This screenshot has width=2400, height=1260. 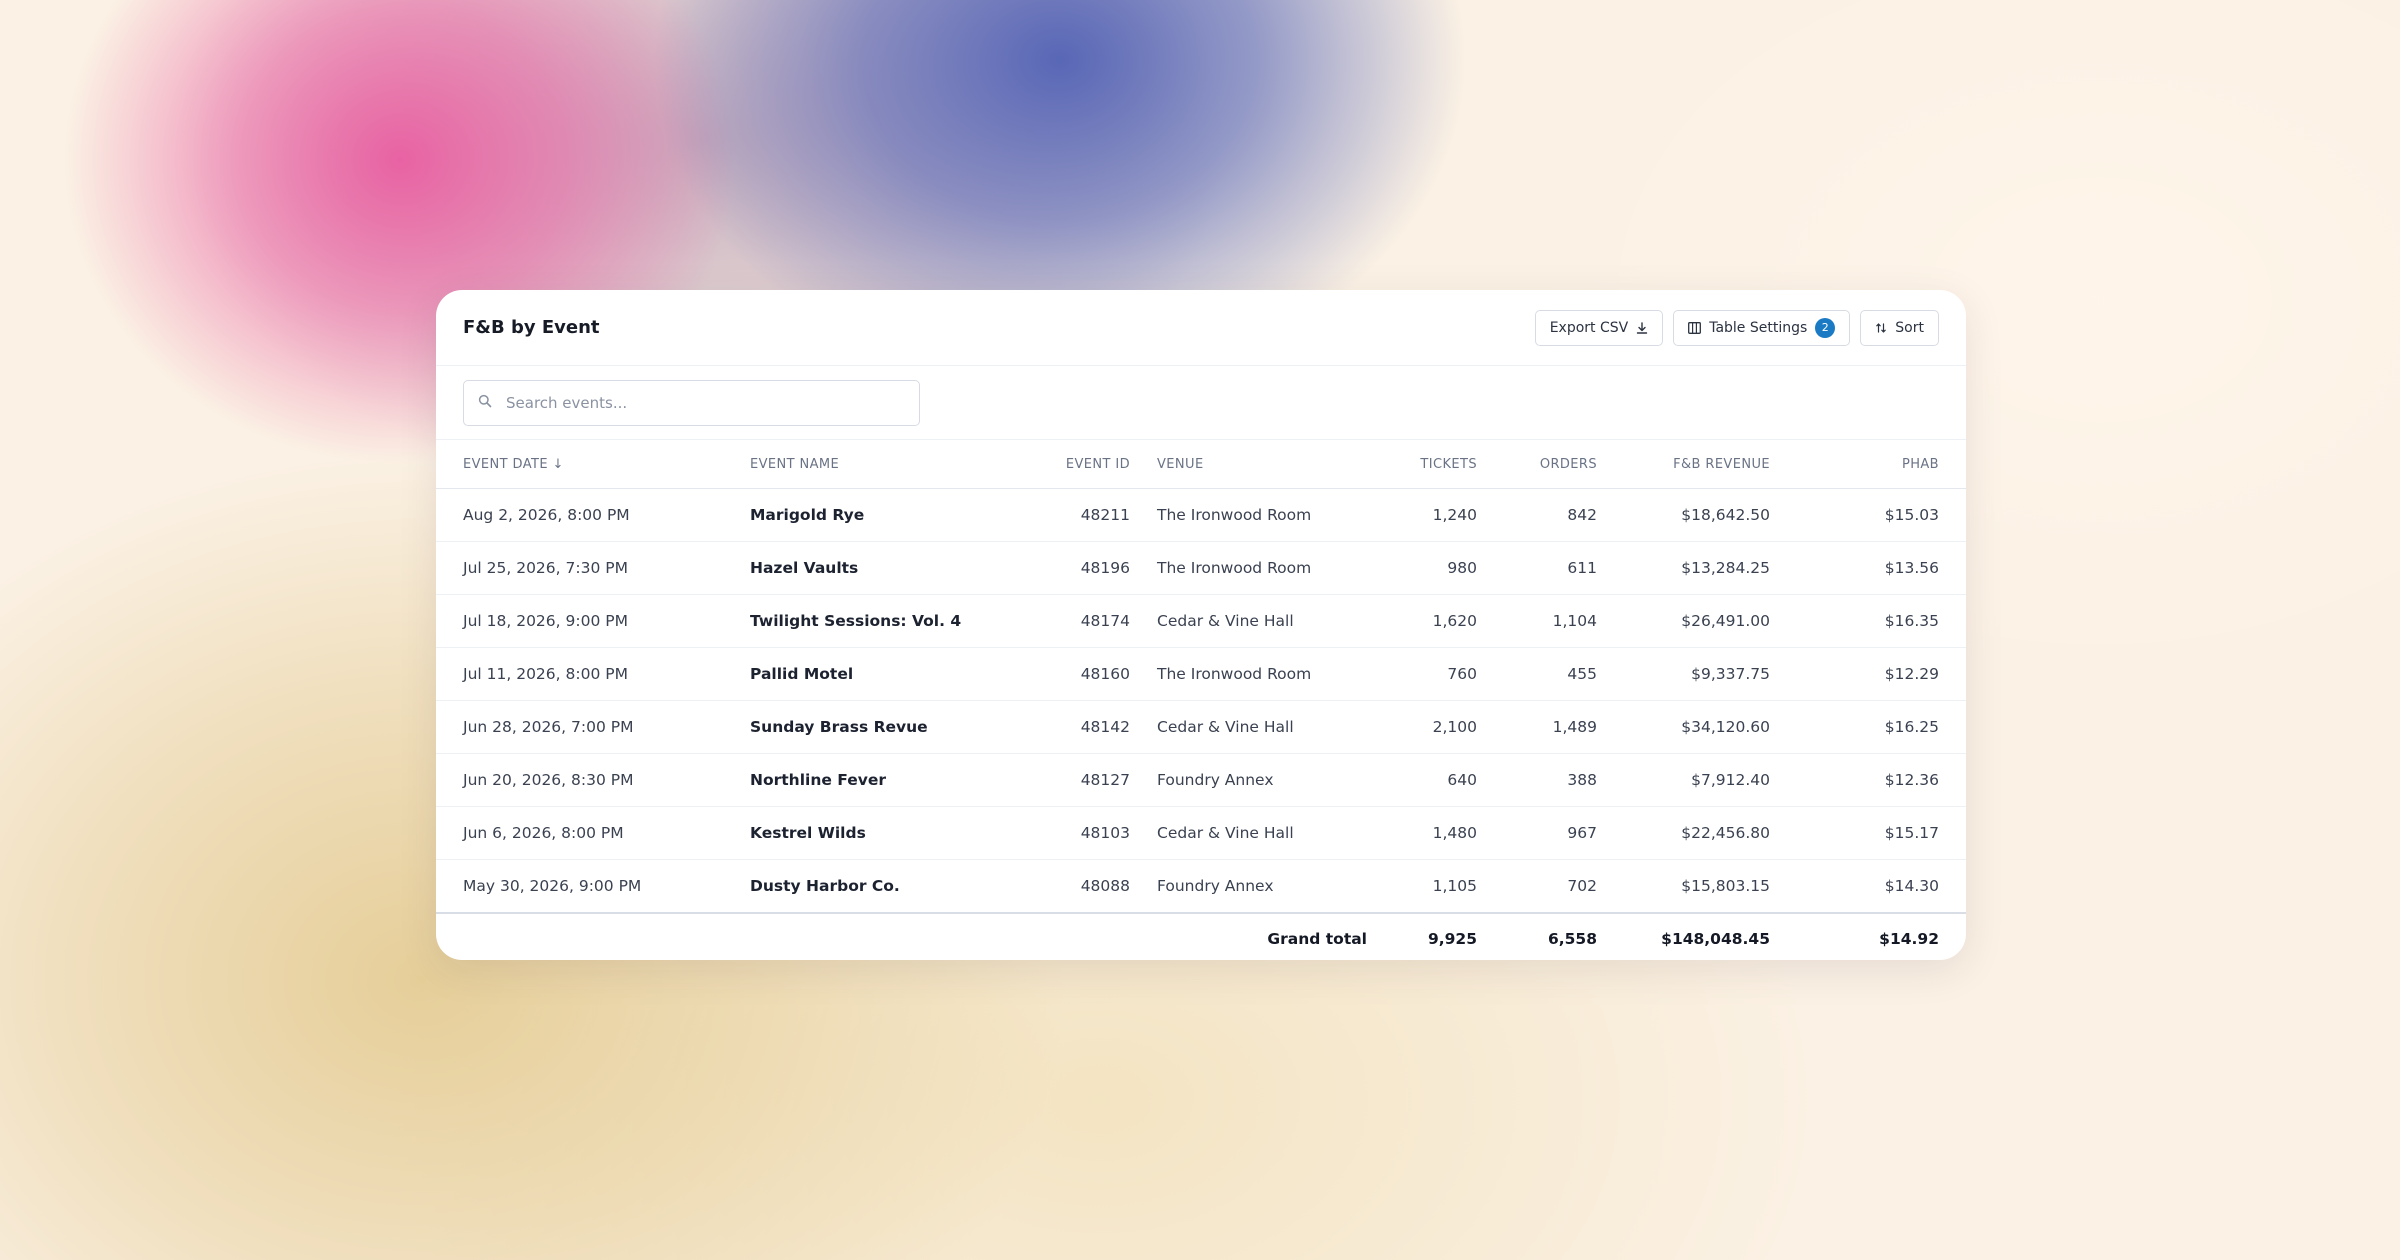 What do you see at coordinates (1422, 780) in the screenshot?
I see `tickets-cell: 640` at bounding box center [1422, 780].